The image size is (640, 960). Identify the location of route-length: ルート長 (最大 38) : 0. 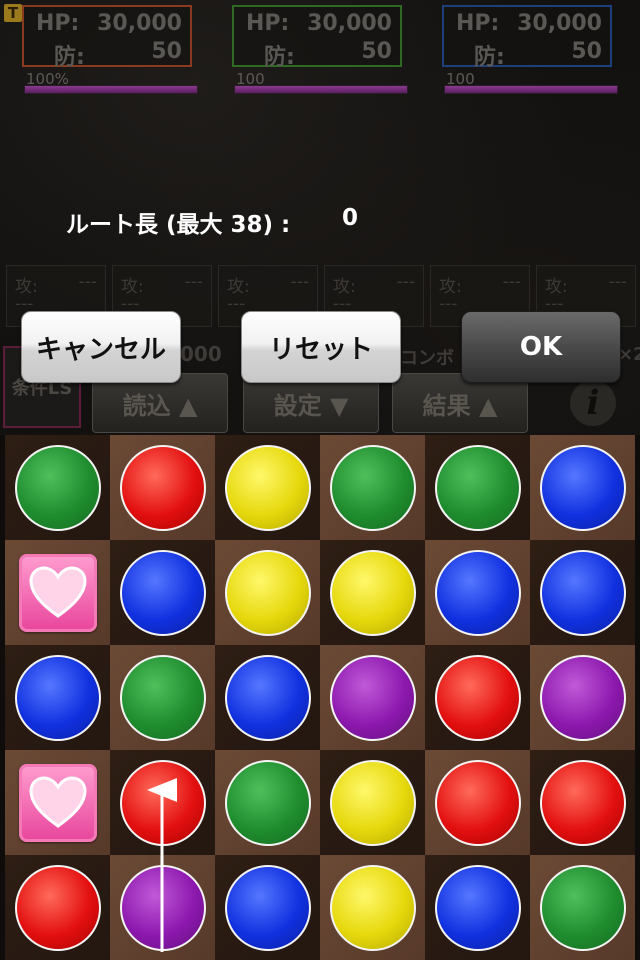
(212, 222).